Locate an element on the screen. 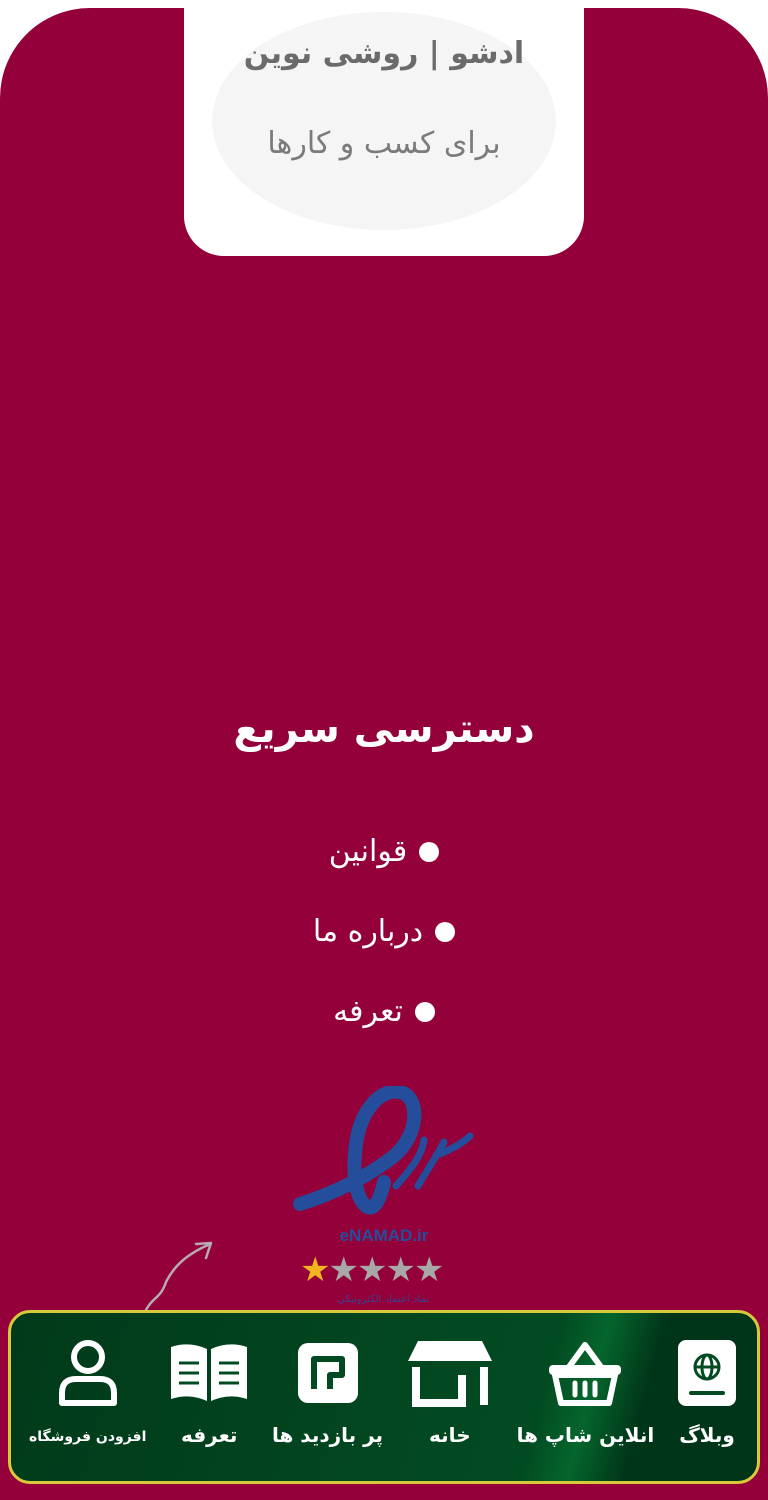 The image size is (768, 1500). nav-label: وبلاگ is located at coordinates (707, 1435).